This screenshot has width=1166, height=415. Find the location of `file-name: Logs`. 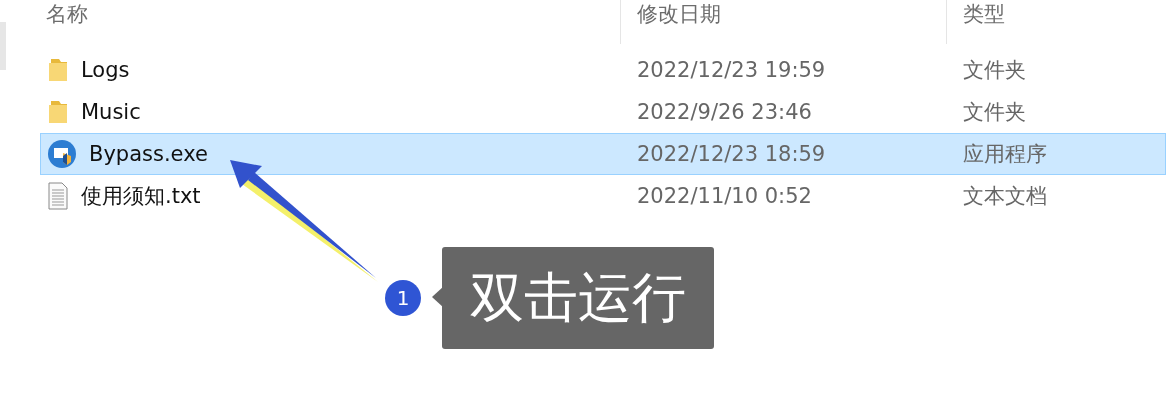

file-name: Logs is located at coordinates (105, 70).